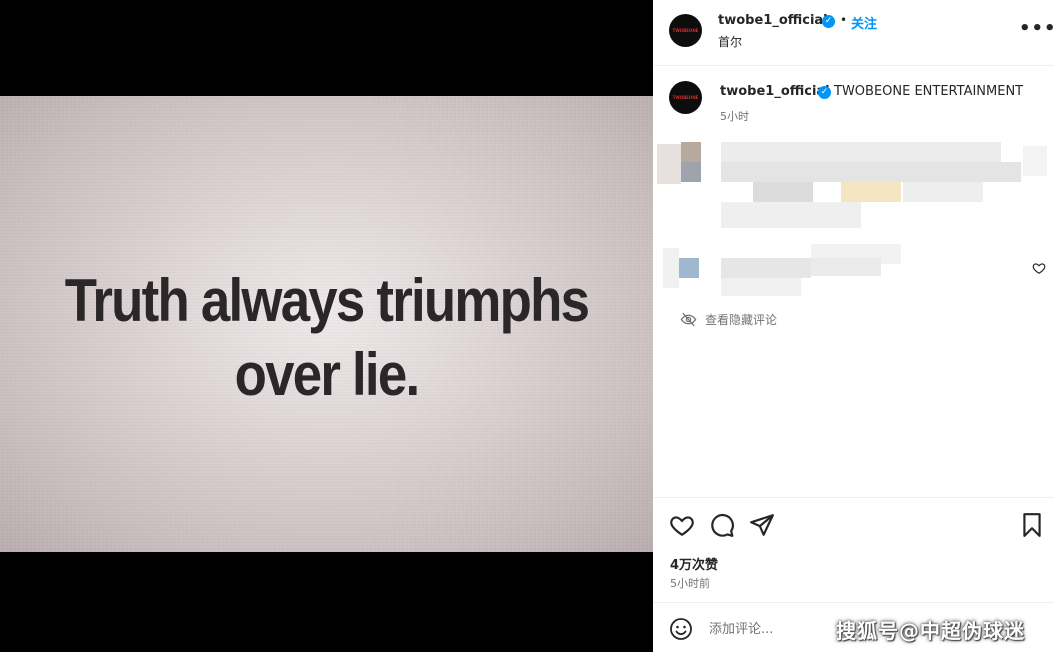 The width and height of the screenshot is (1054, 652). I want to click on view-hidden-comments-button: 查看隐藏评论, so click(728, 319).